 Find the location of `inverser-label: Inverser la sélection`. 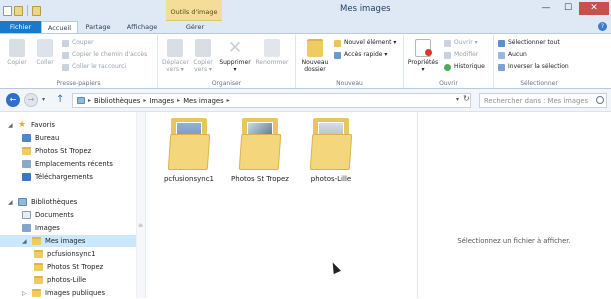

inverser-label: Inverser la sélection is located at coordinates (538, 66).